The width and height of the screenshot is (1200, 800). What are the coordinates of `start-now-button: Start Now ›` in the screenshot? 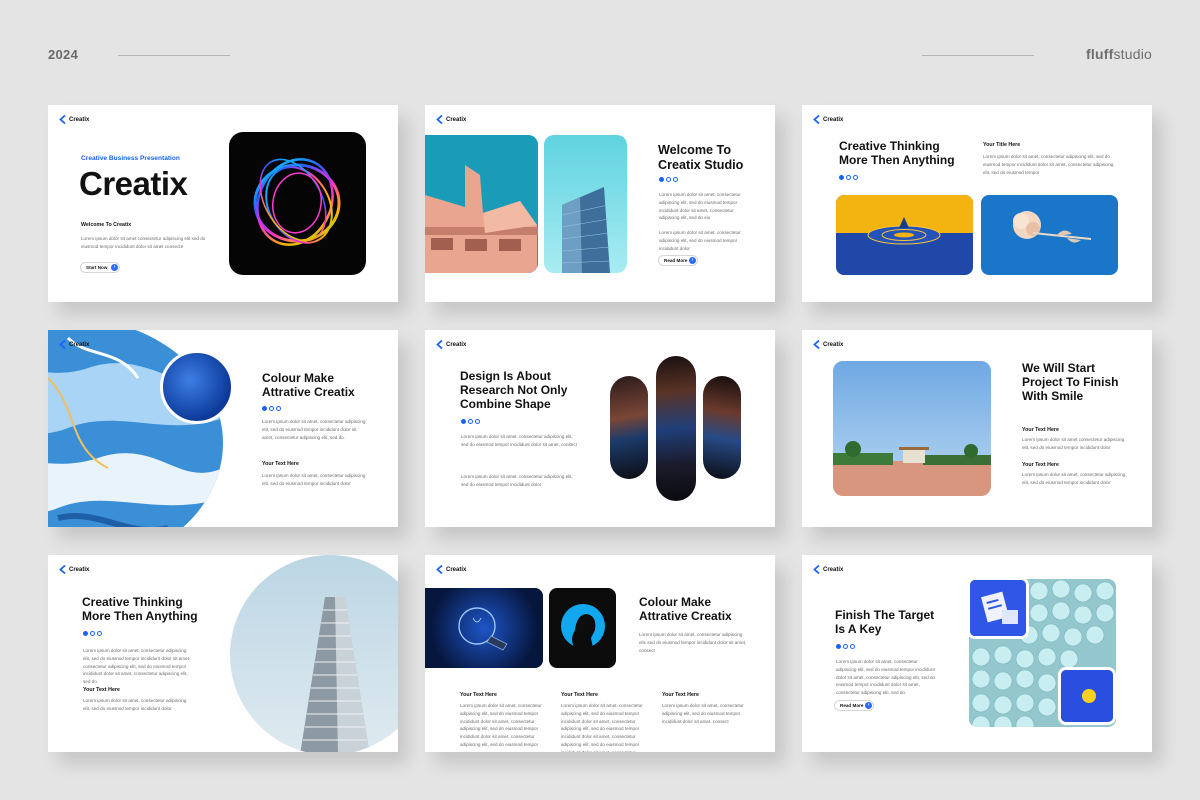 It's located at (100, 267).